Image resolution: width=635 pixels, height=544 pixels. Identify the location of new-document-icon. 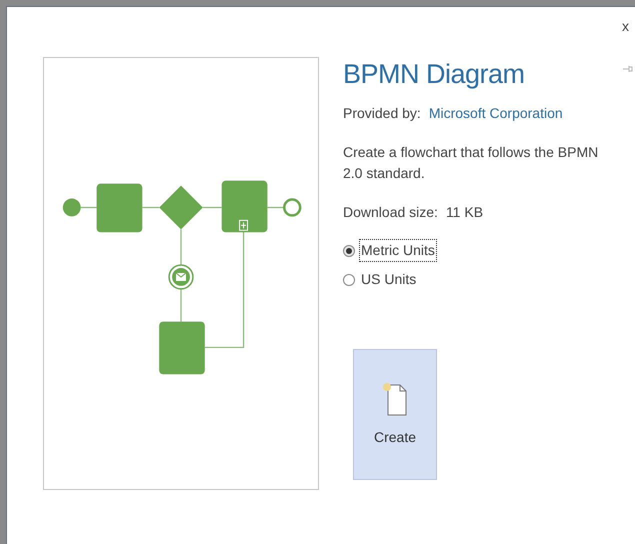
(395, 399).